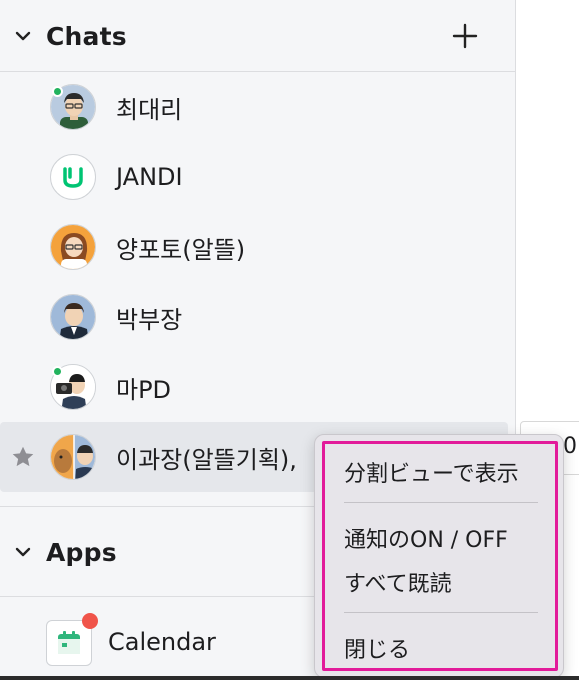 This screenshot has width=579, height=680. What do you see at coordinates (149, 319) in the screenshot?
I see `chat-item-label: 박부장` at bounding box center [149, 319].